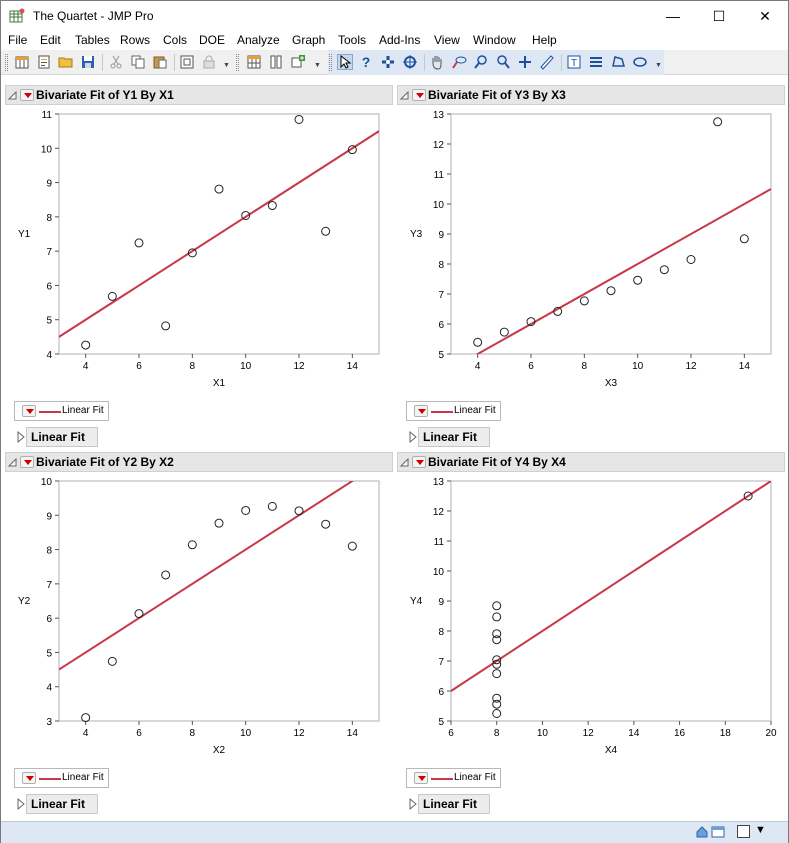  Describe the element at coordinates (50, 779) in the screenshot. I see `legend-line-swatch` at that location.